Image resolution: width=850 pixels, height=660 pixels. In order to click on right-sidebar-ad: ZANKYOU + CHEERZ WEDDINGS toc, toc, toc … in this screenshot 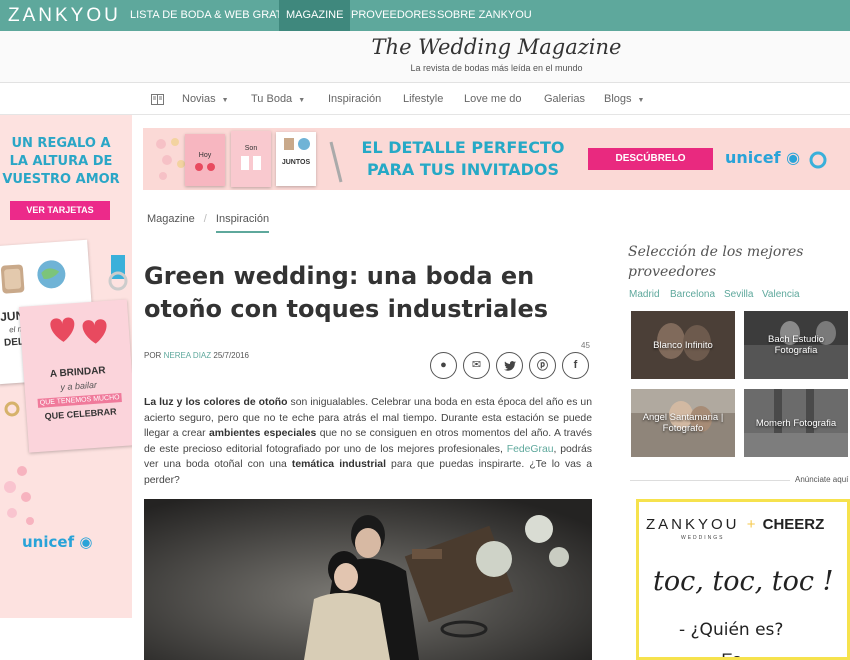, I will do `click(743, 579)`.